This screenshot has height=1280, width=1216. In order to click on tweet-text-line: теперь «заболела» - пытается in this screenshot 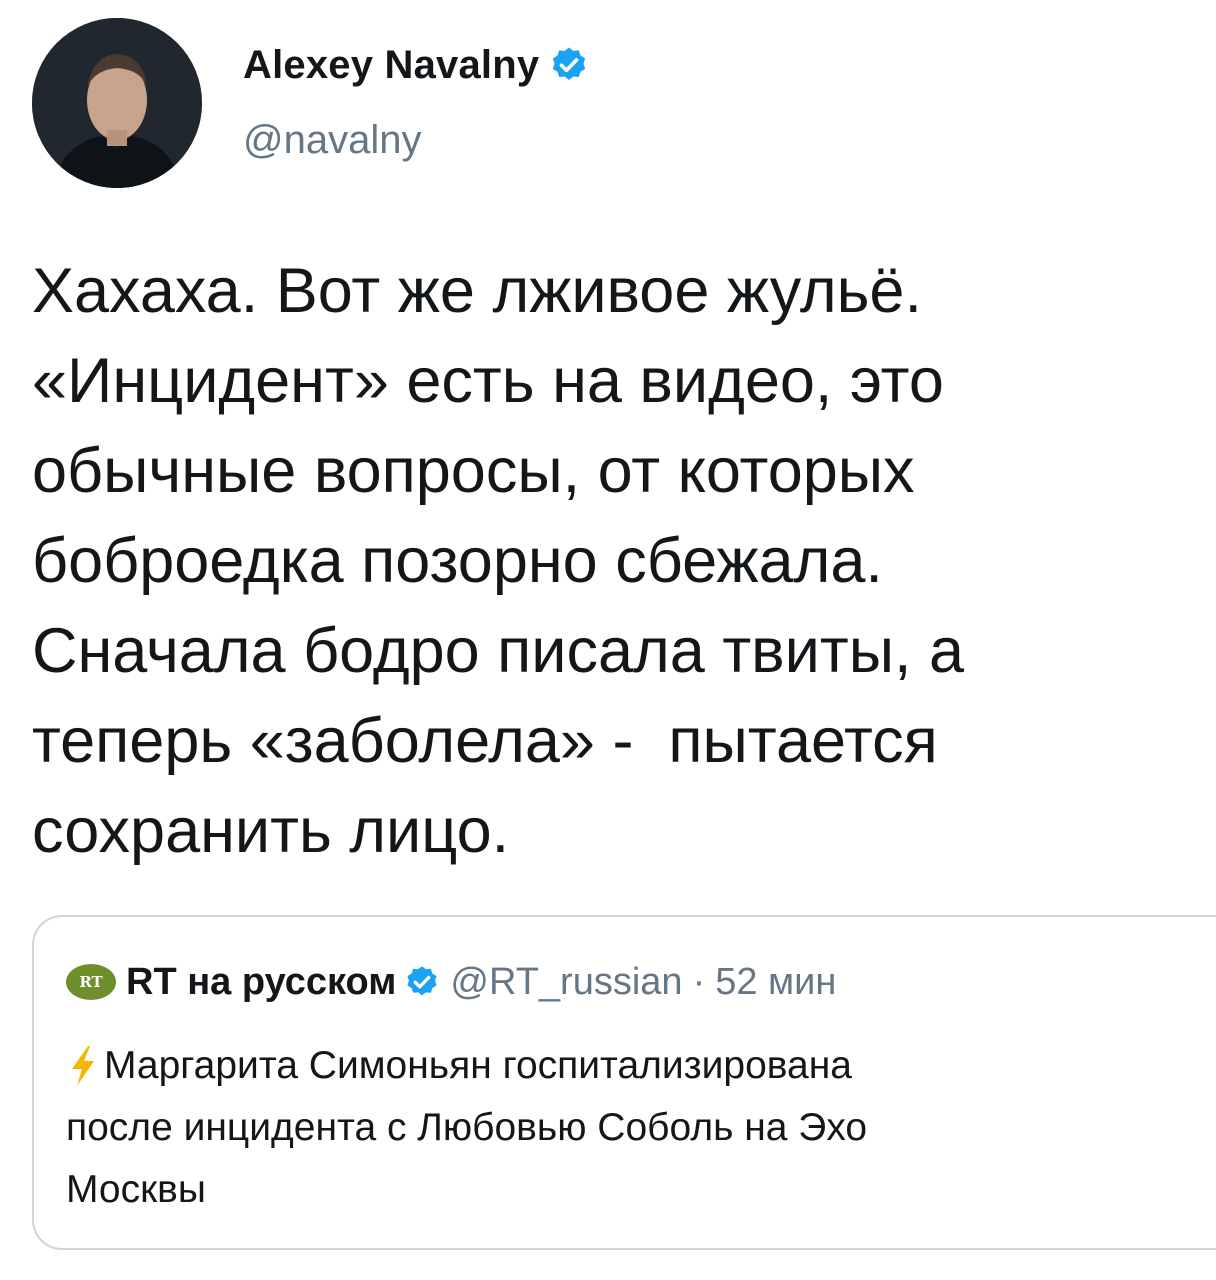, I will do `click(485, 741)`.